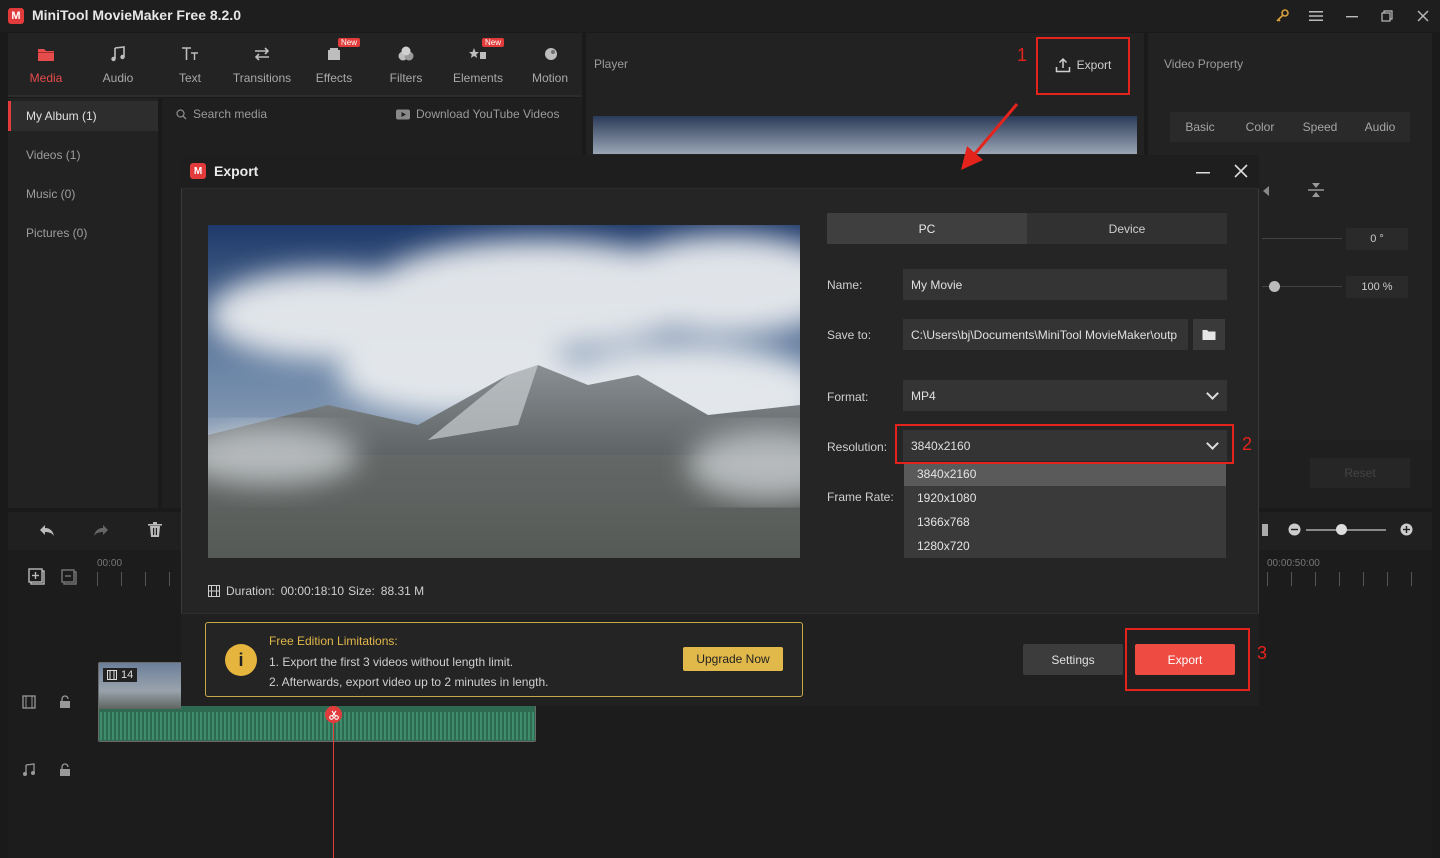 This screenshot has height=858, width=1440. I want to click on duration-info: Duration: 00:00:18:10 Size: 88.31 M, so click(316, 591).